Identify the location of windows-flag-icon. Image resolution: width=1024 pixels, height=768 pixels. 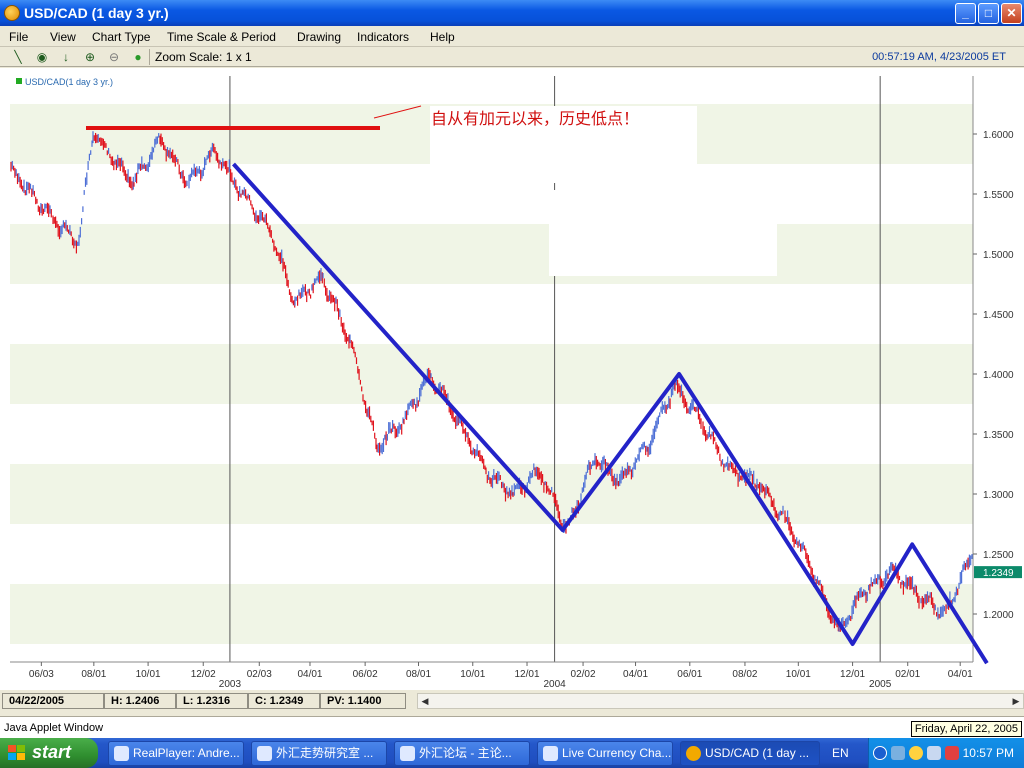
(16, 752).